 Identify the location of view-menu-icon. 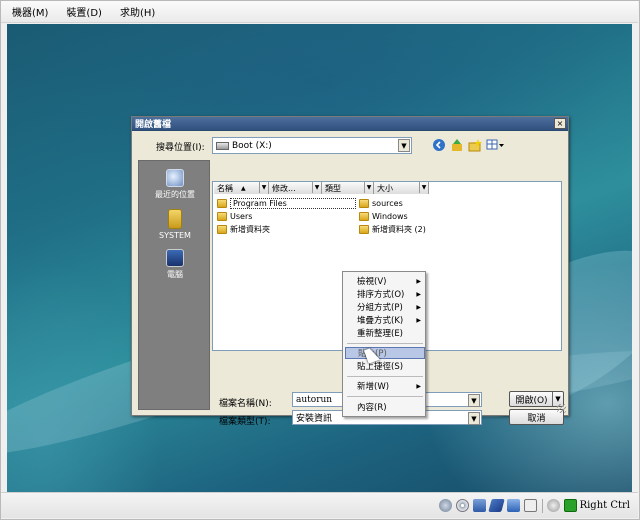
(496, 145).